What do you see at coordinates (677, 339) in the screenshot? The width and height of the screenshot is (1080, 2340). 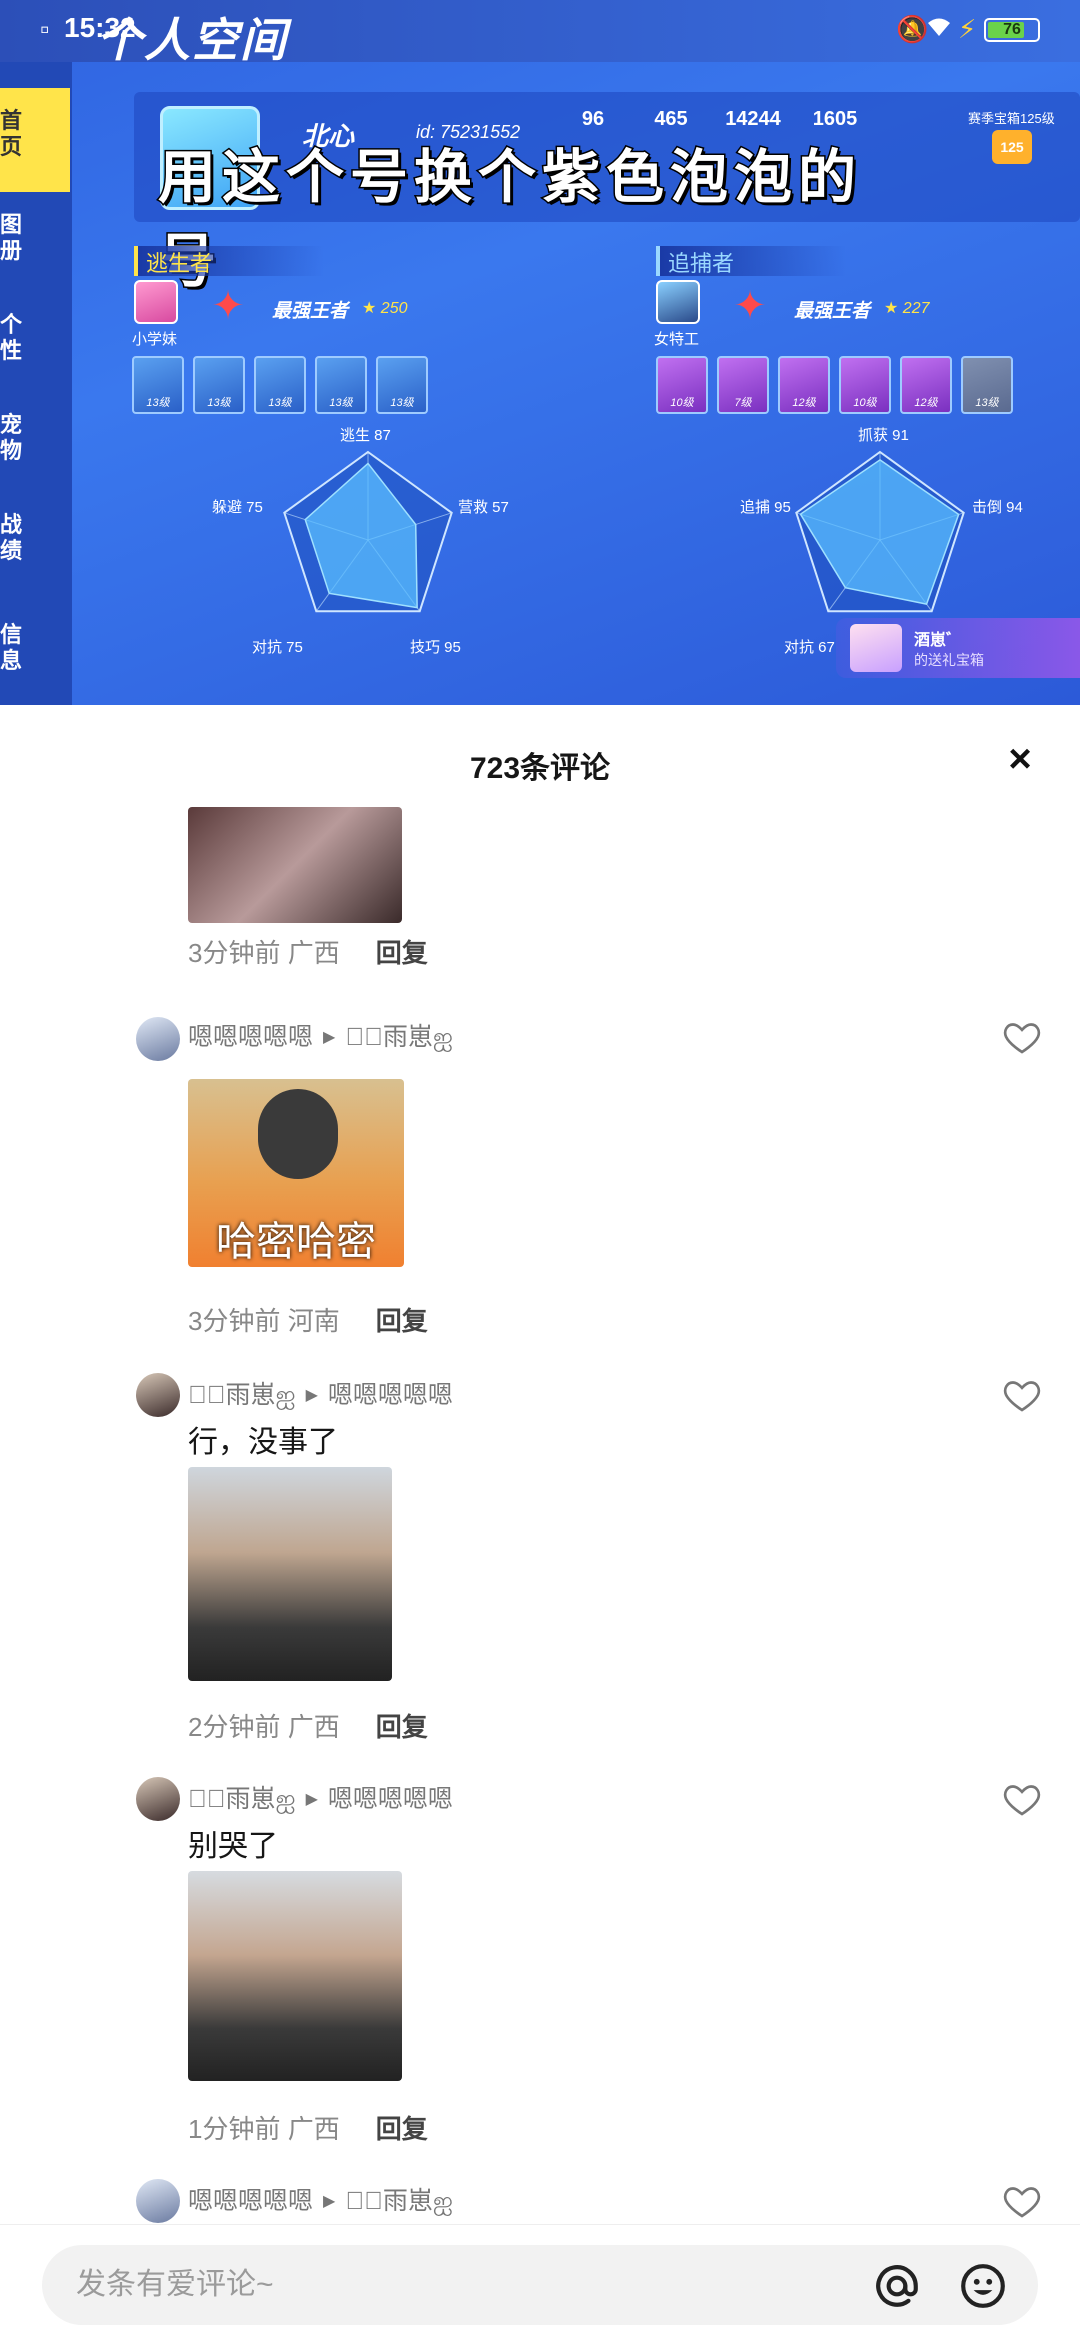 I see `hunter-character-name: 女特工` at bounding box center [677, 339].